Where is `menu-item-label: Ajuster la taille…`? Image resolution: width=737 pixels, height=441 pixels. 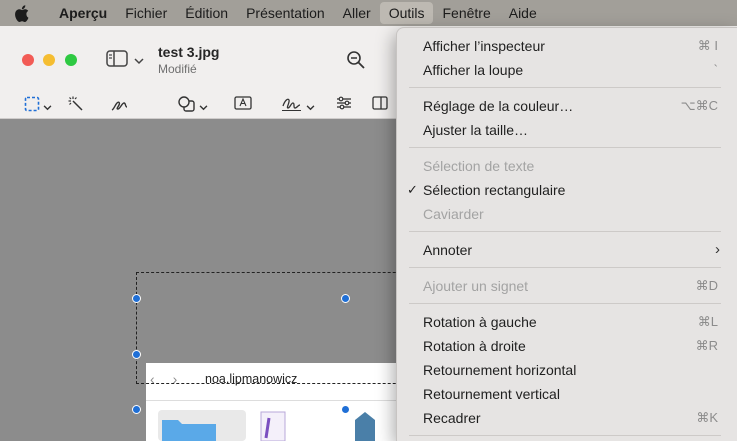
menu-item-label: Ajuster la taille… is located at coordinates (476, 130).